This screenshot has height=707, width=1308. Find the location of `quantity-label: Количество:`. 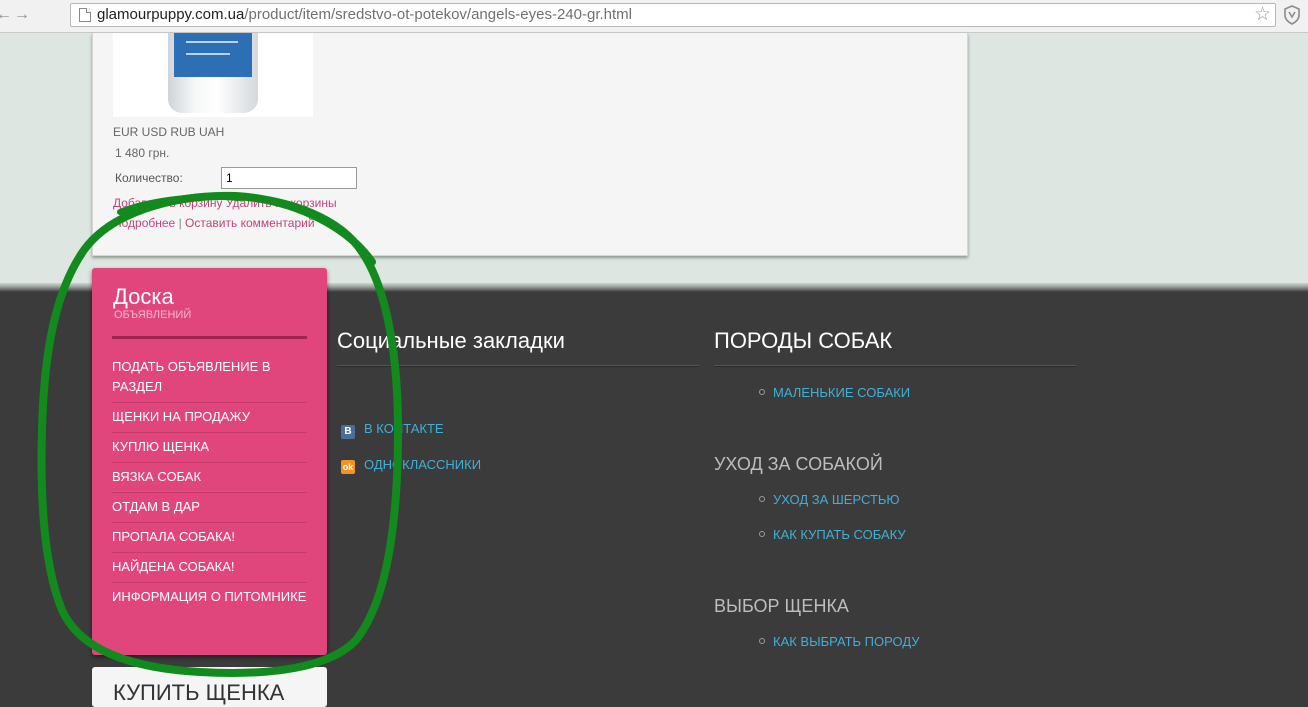

quantity-label: Количество: is located at coordinates (149, 178).